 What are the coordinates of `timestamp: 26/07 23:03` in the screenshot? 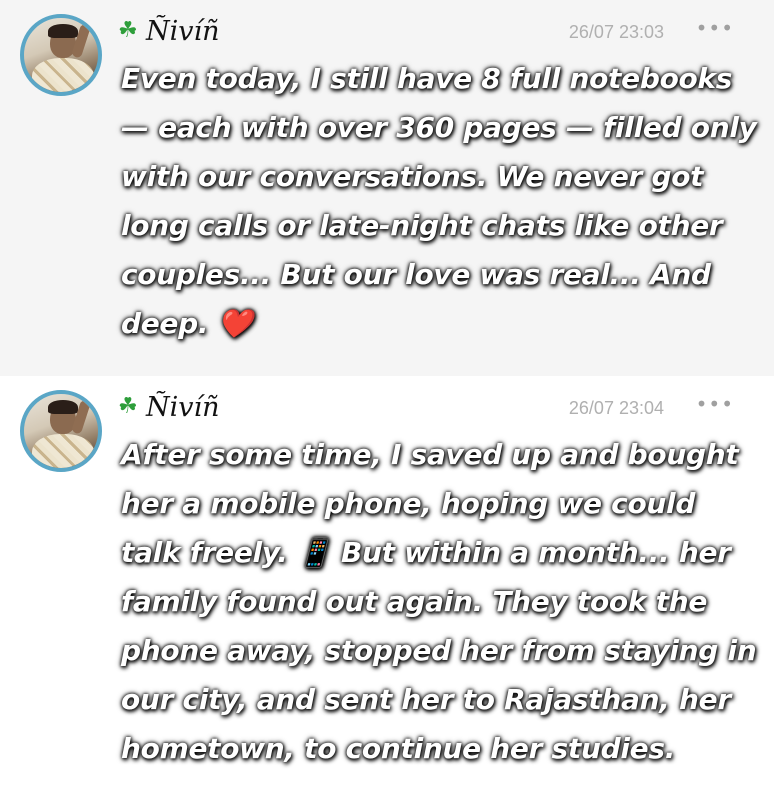 It's located at (616, 32).